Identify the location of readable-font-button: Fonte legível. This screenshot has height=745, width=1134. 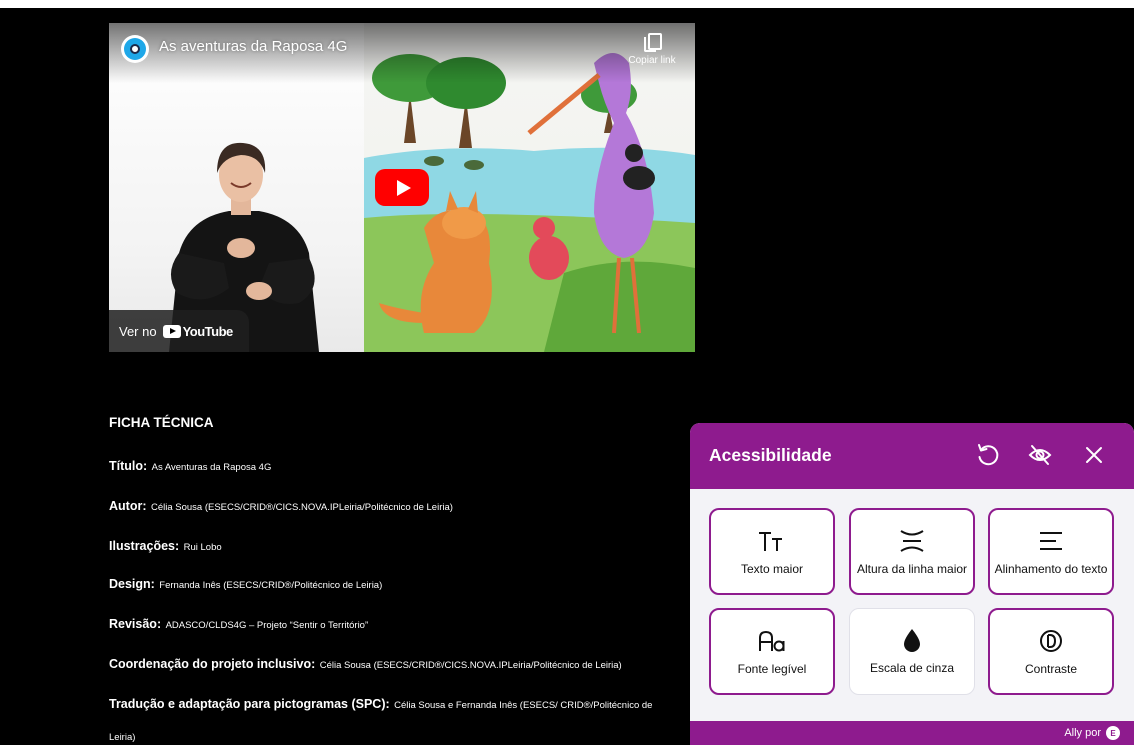
(772, 651).